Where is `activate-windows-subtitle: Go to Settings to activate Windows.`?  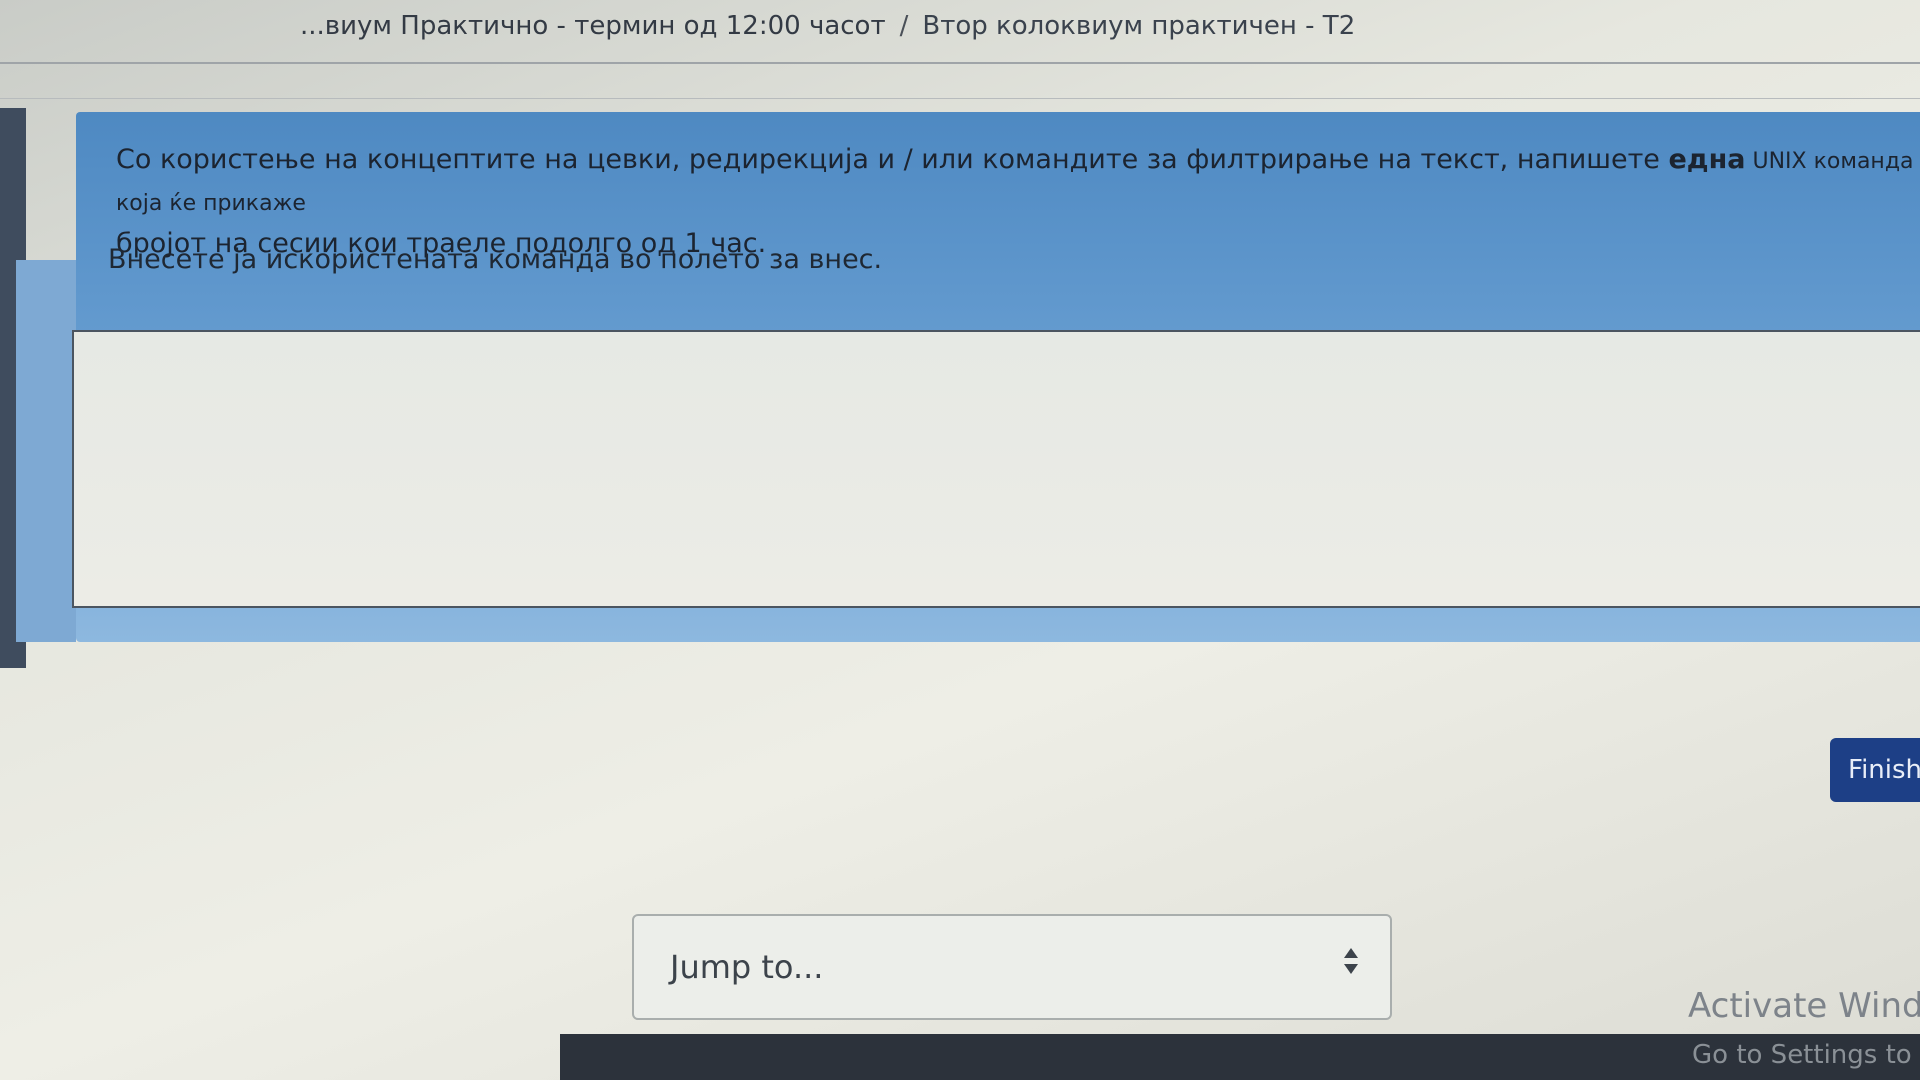
activate-windows-subtitle: Go to Settings to activate Windows. is located at coordinates (1806, 1055).